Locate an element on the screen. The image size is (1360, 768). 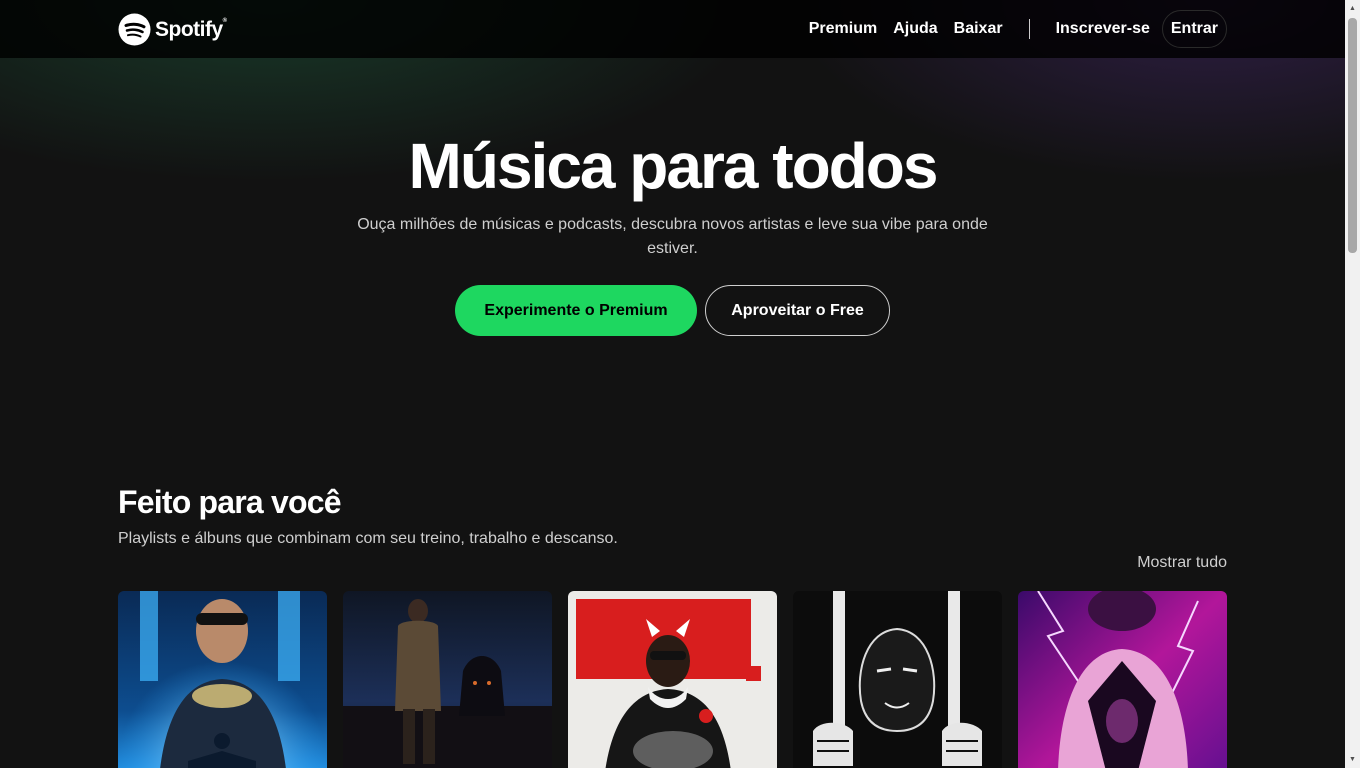
scroll-up-arrow-icon: ▲ is located at coordinates (1352, 8).